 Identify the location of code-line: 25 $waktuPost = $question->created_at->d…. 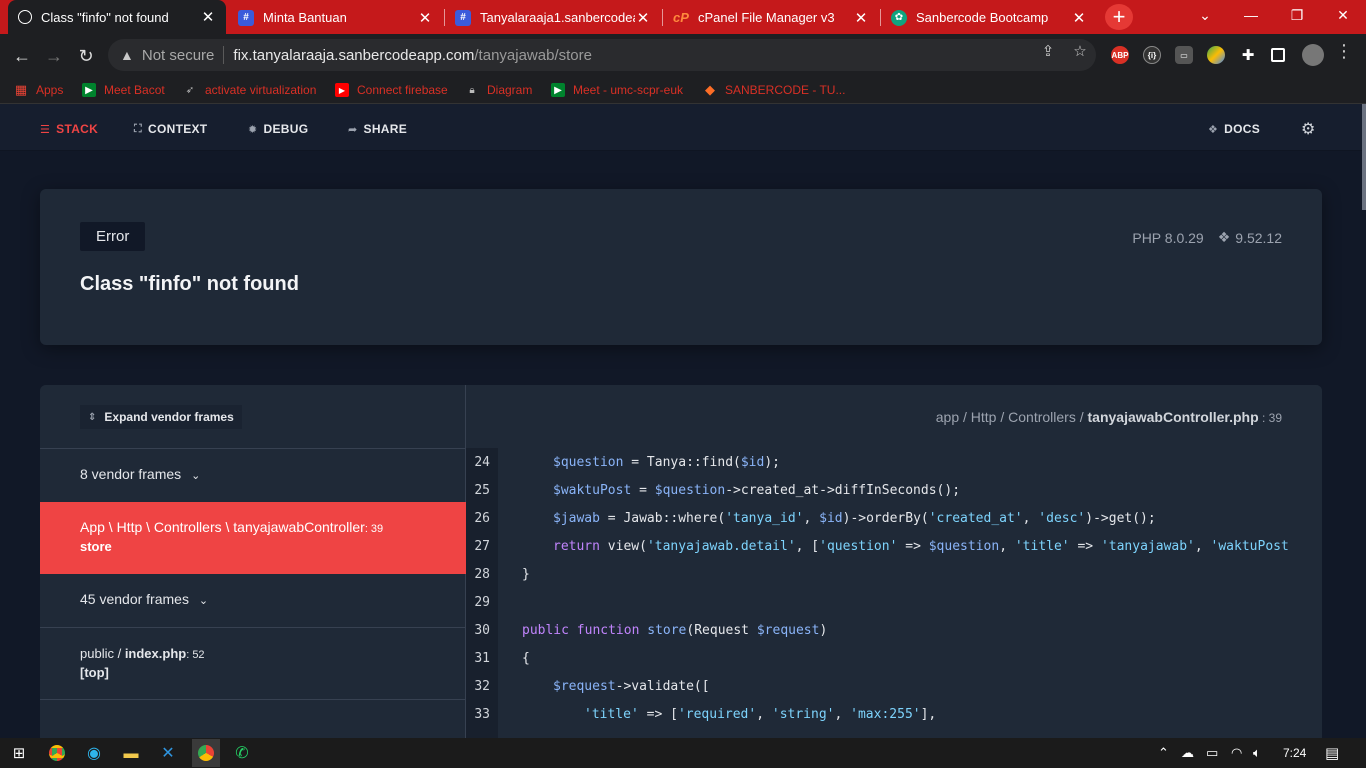
(894, 490).